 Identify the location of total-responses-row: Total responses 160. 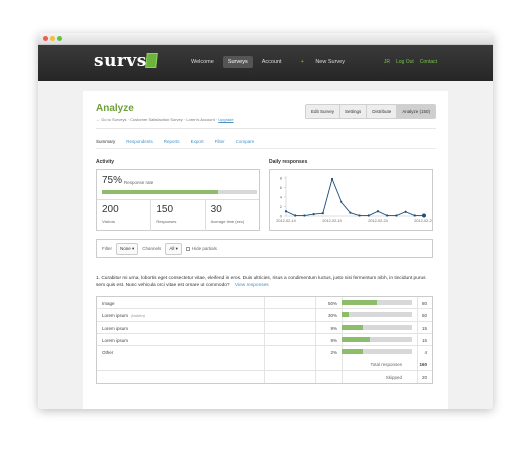
(264, 364).